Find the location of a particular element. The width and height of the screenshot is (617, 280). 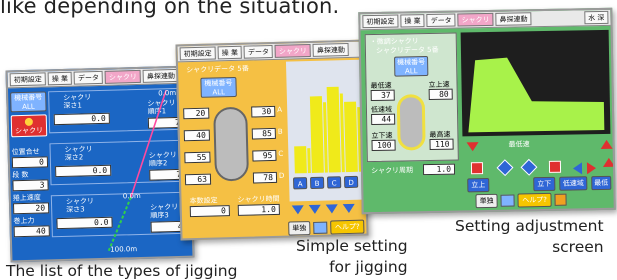

count-setting-value: 0 is located at coordinates (209, 211).